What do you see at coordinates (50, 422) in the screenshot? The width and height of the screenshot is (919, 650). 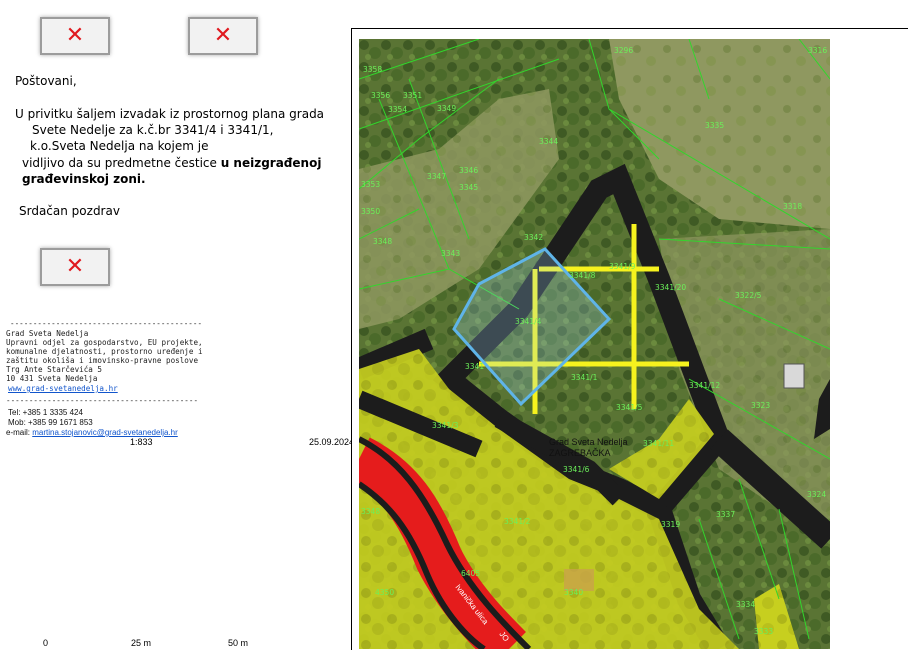 I see `contact-mob: Mob: +385 99 1671 853` at bounding box center [50, 422].